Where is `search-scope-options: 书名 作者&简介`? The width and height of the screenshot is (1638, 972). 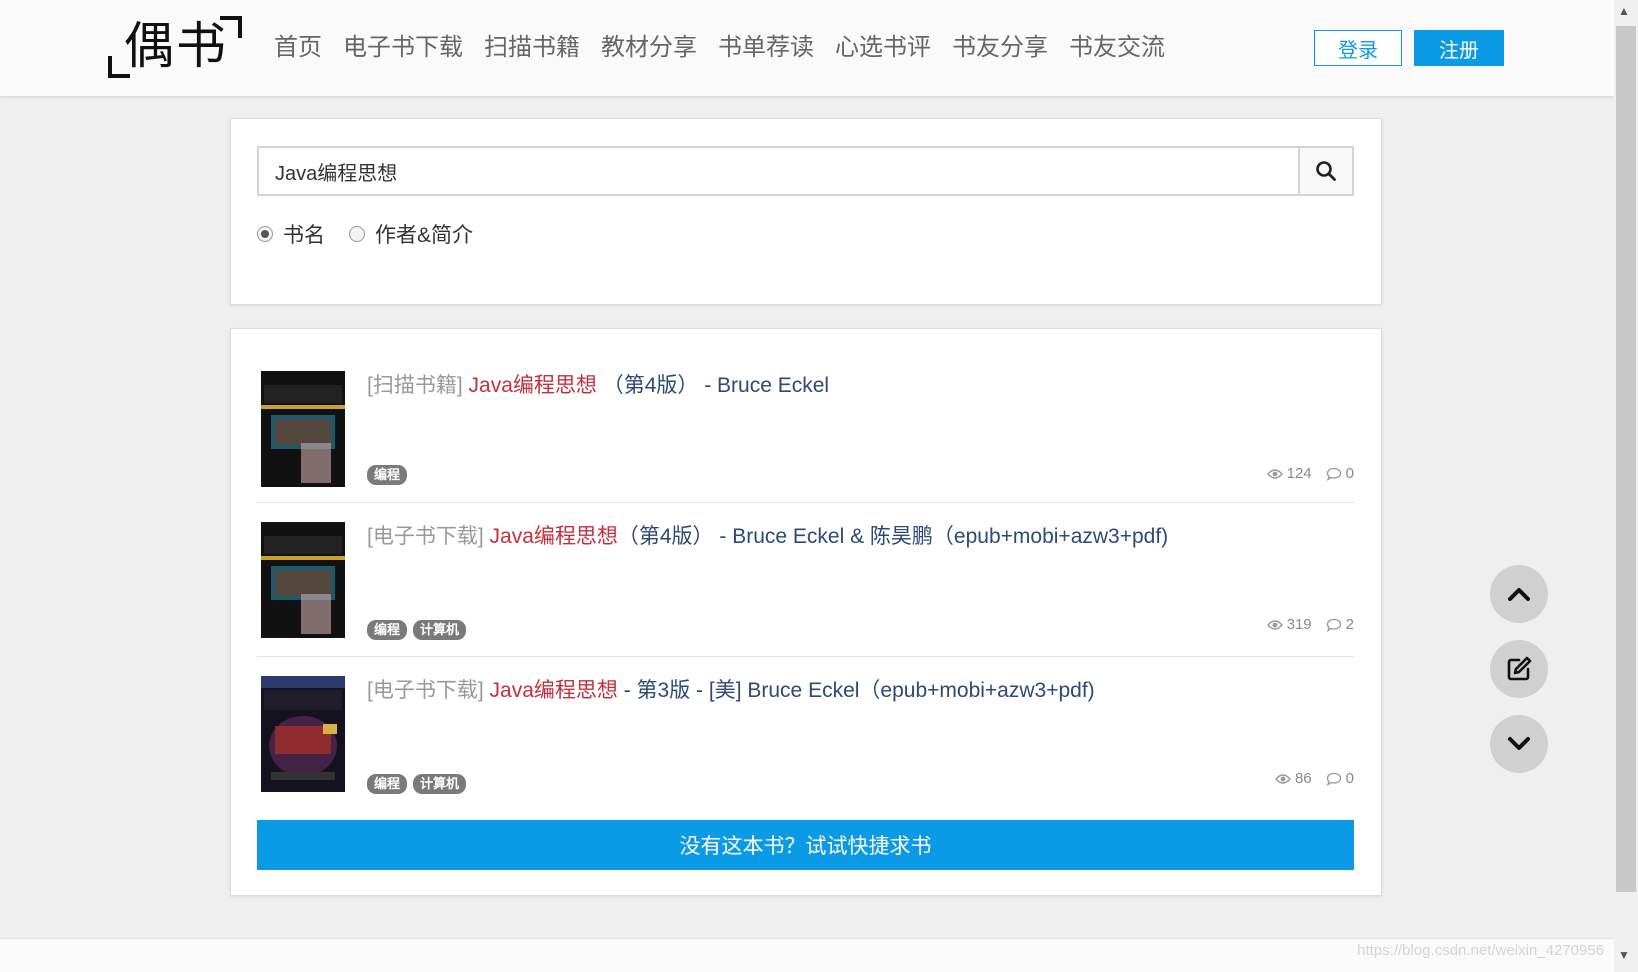 search-scope-options: 书名 作者&简介 is located at coordinates (377, 234).